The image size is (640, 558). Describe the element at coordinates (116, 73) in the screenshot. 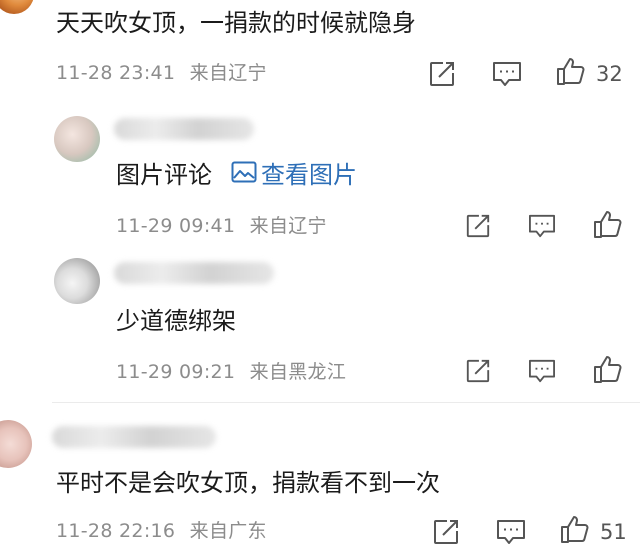

I see `comment-time: 11-28 23:41` at that location.